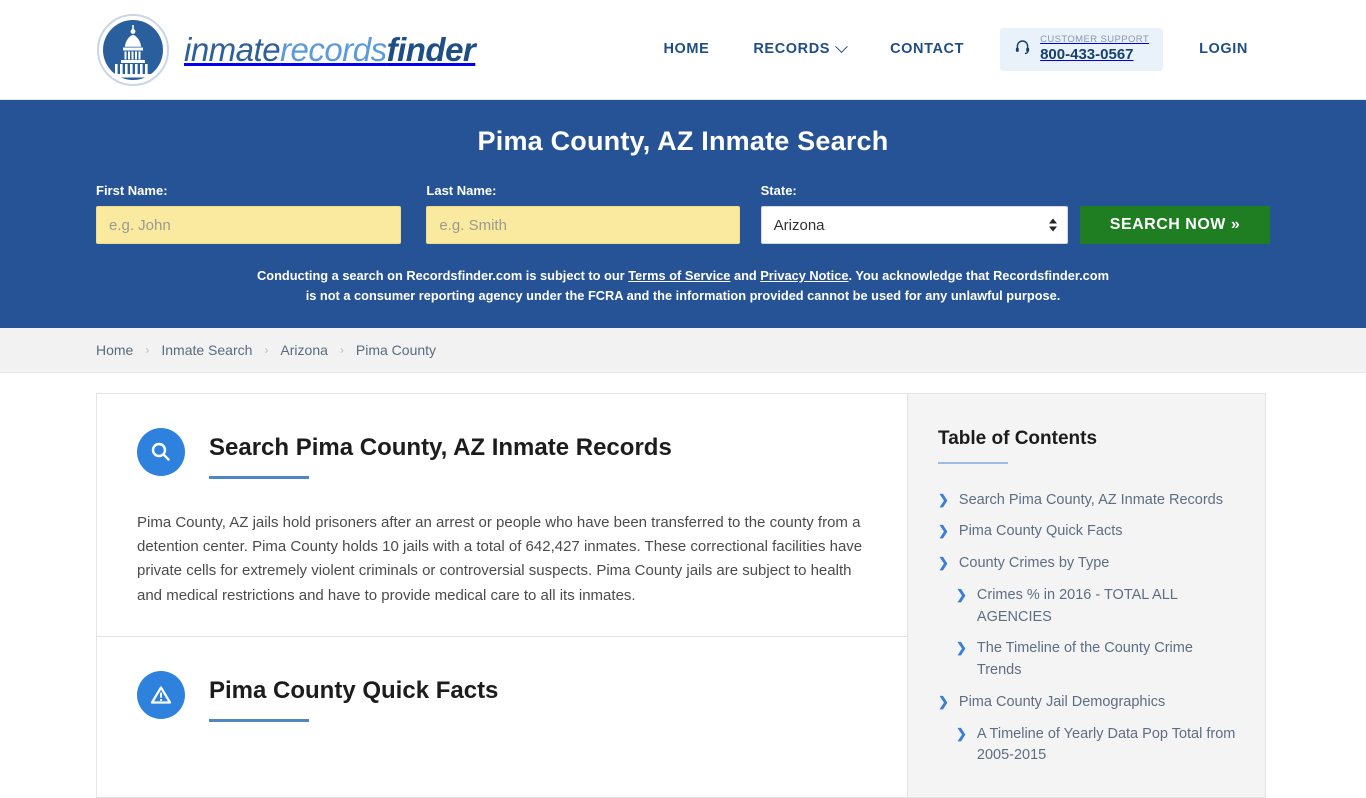  Describe the element at coordinates (1018, 438) in the screenshot. I see `toc-title: Table of Contents` at that location.